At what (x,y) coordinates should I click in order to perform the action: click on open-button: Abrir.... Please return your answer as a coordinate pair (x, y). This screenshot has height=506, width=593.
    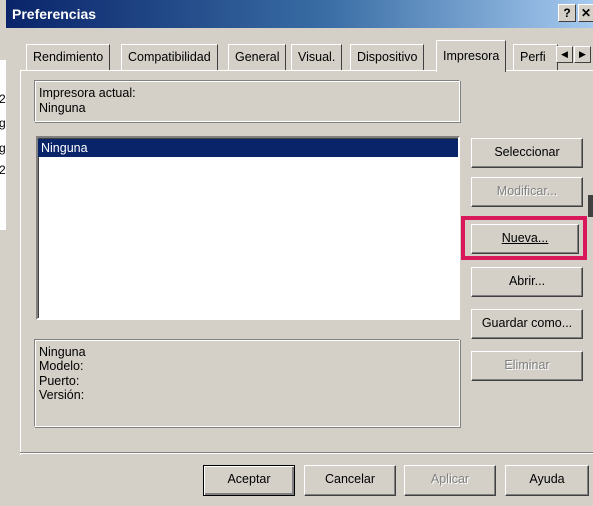
    Looking at the image, I should click on (527, 282).